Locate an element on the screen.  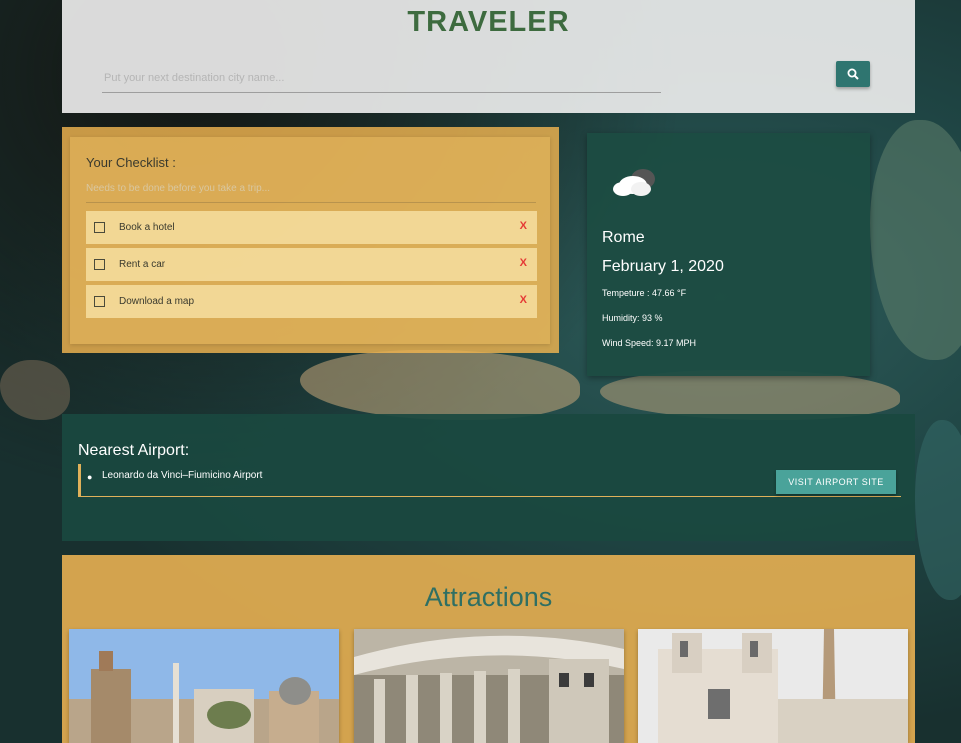
checklist-item-label: Book a hotel is located at coordinates (147, 227).